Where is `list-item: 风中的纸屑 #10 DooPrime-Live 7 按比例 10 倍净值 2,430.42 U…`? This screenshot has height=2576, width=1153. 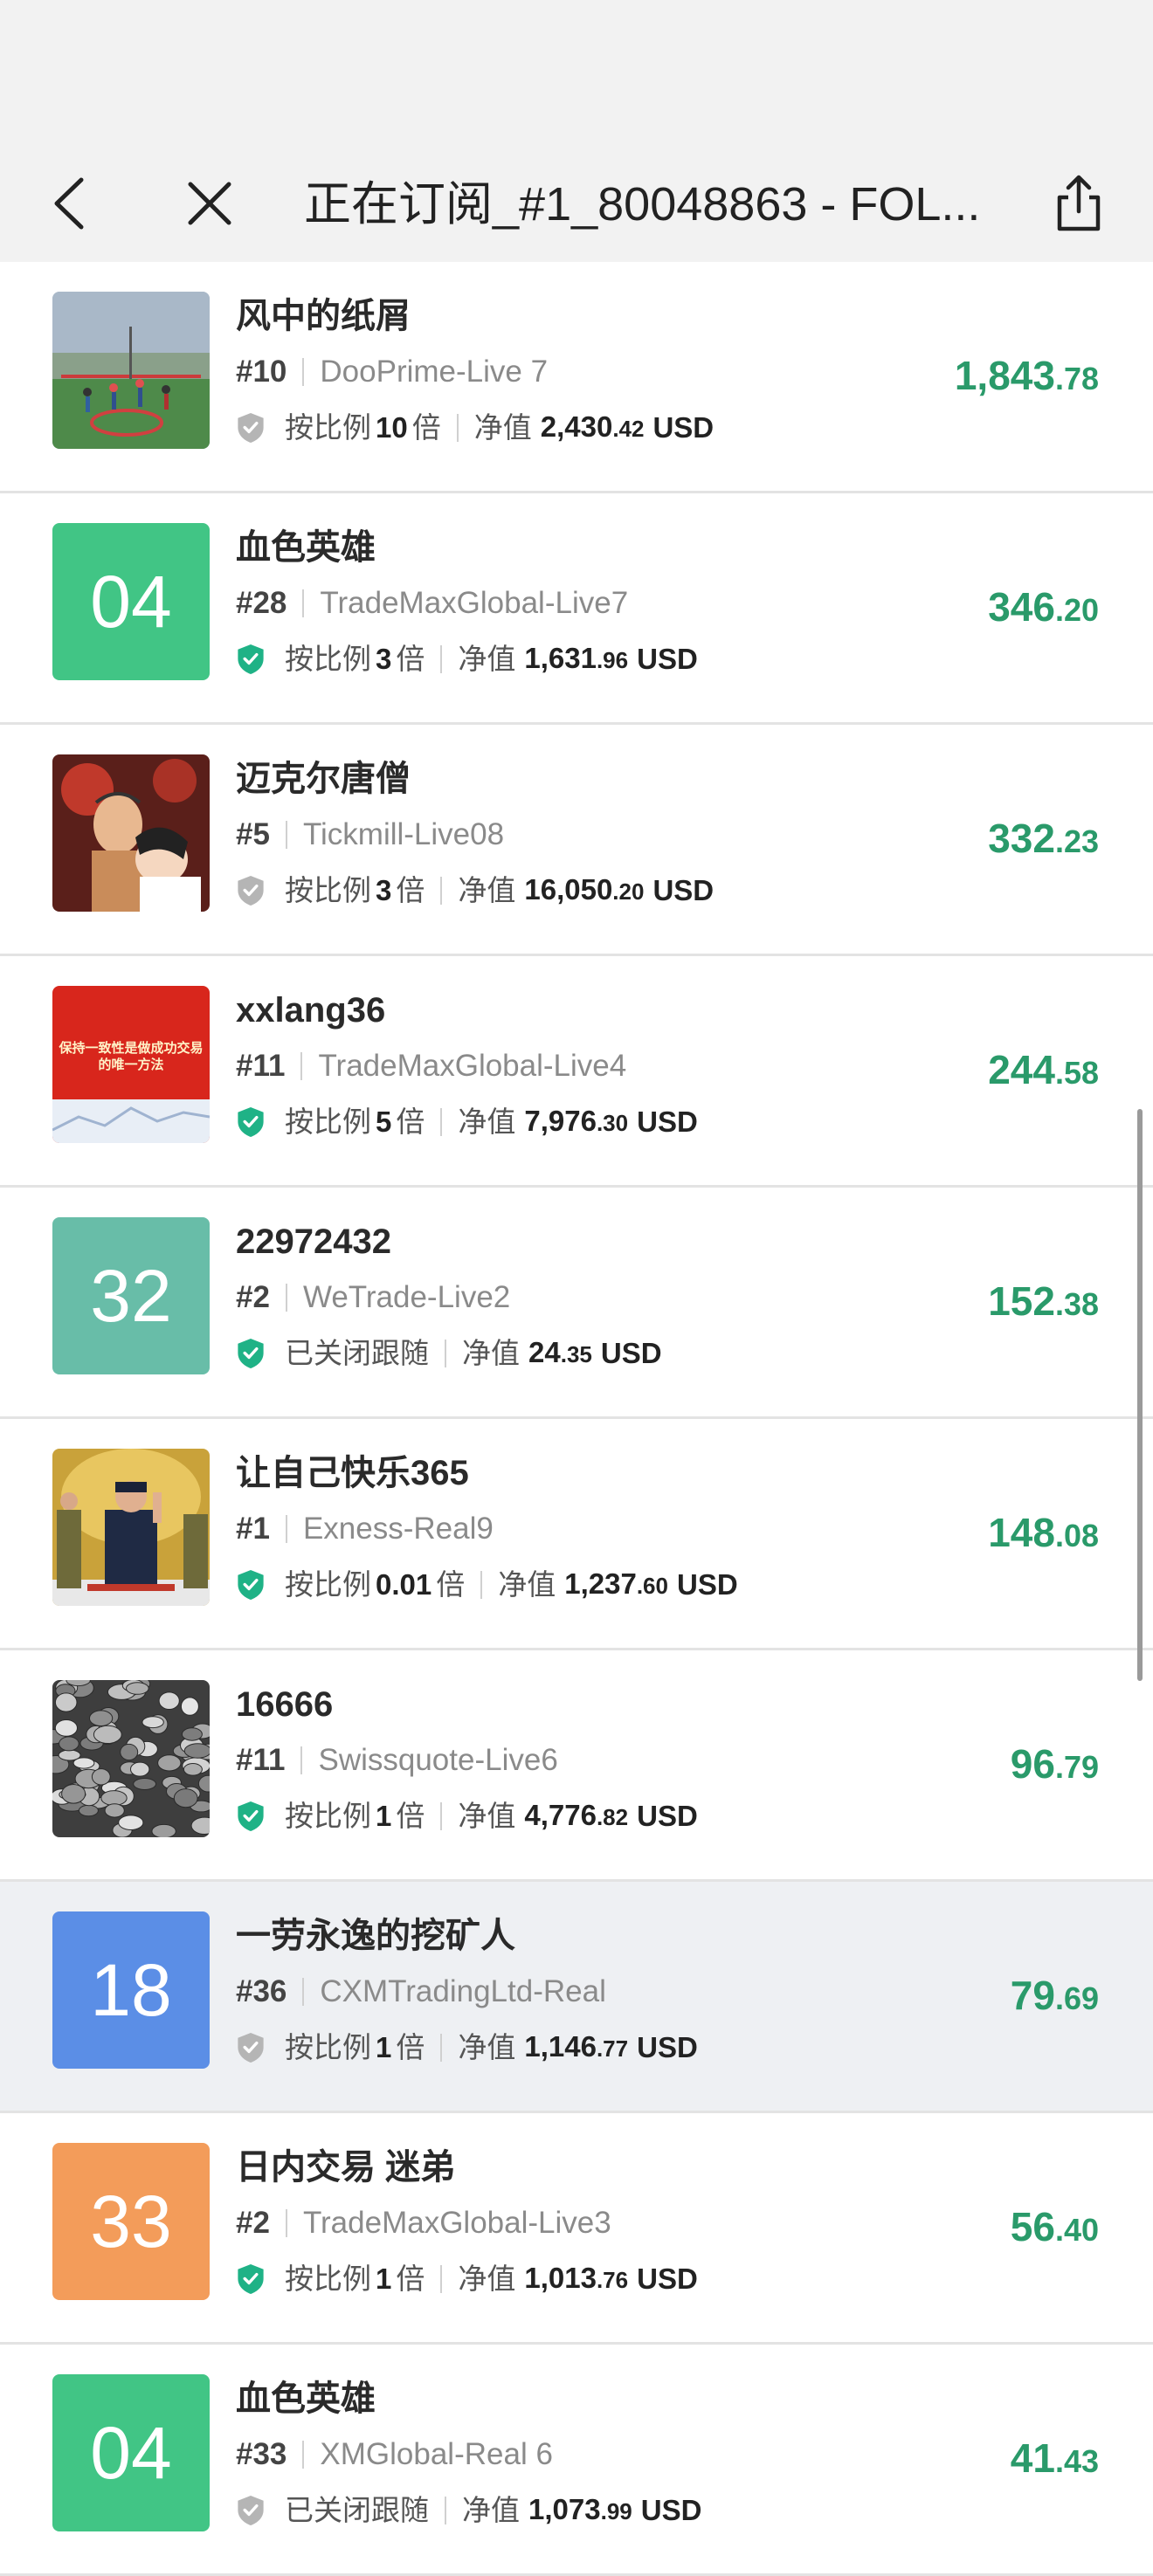
list-item: 风中的纸屑 #10 DooPrime-Live 7 按比例 10 倍净值 2,430.42 U… is located at coordinates (576, 377).